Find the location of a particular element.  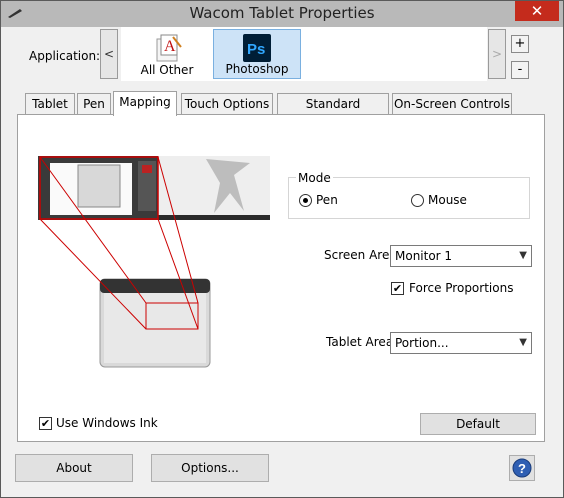

tab-standard-gestures: Standard Gestures is located at coordinates (333, 112).